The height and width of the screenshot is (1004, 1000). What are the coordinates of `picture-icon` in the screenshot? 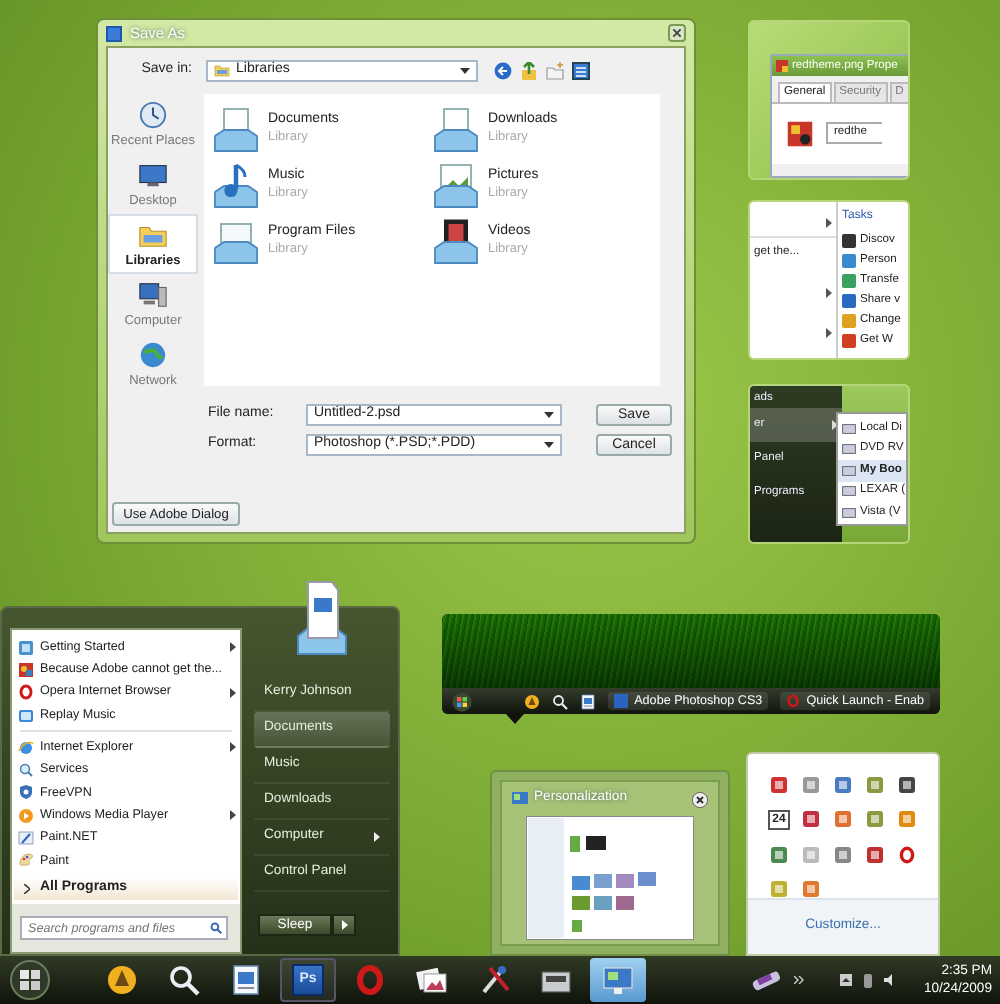 It's located at (456, 185).